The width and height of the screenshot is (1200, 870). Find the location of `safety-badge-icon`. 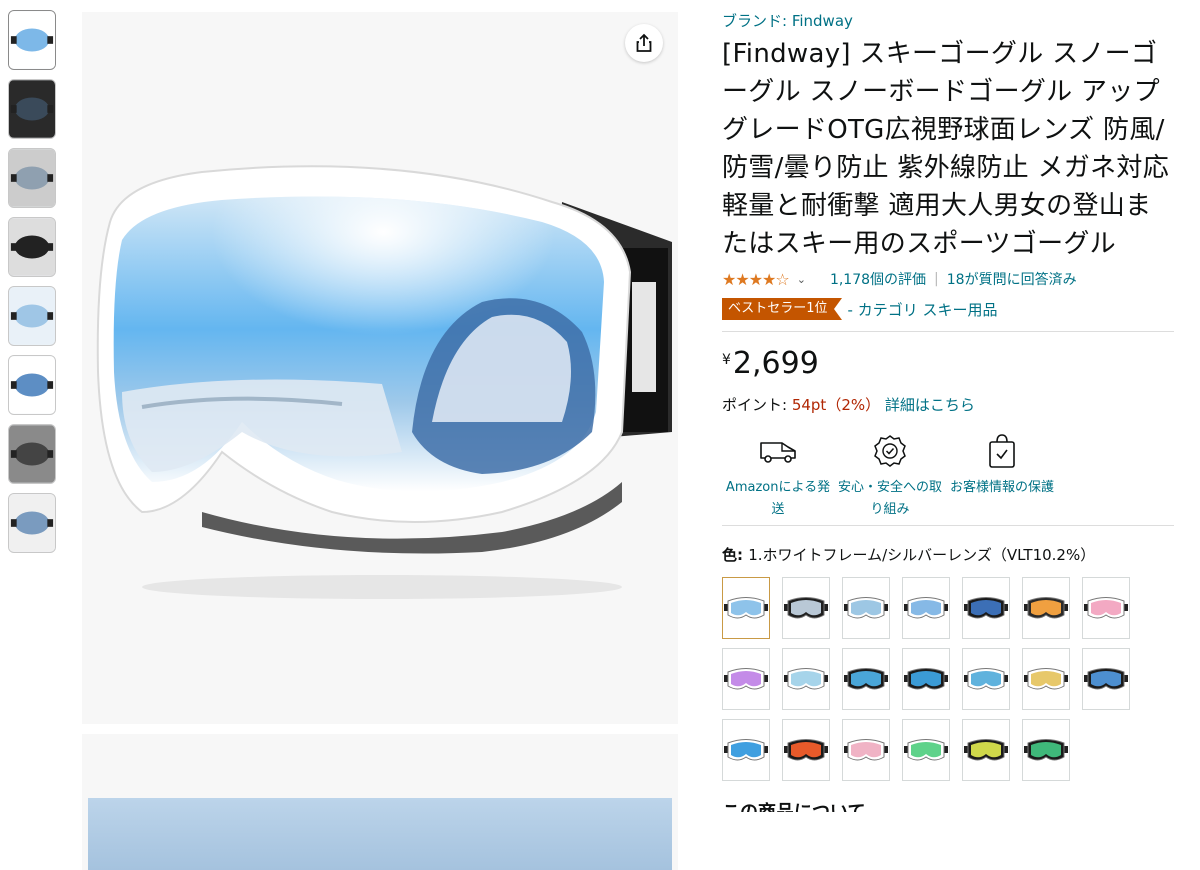

safety-badge-icon is located at coordinates (890, 451).